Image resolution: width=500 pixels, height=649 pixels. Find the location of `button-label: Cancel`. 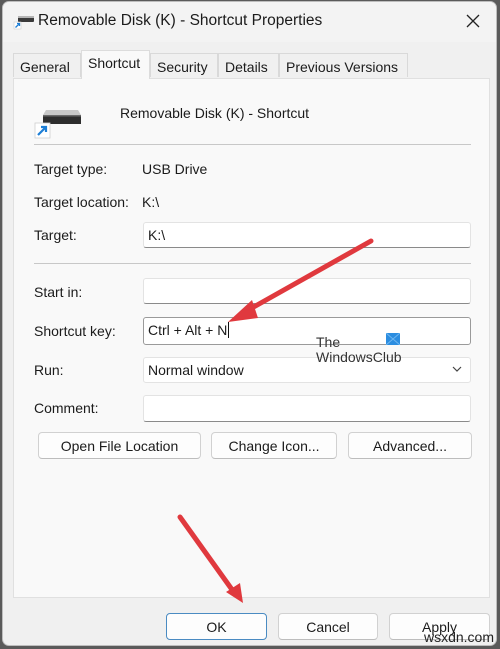

button-label: Cancel is located at coordinates (328, 626).